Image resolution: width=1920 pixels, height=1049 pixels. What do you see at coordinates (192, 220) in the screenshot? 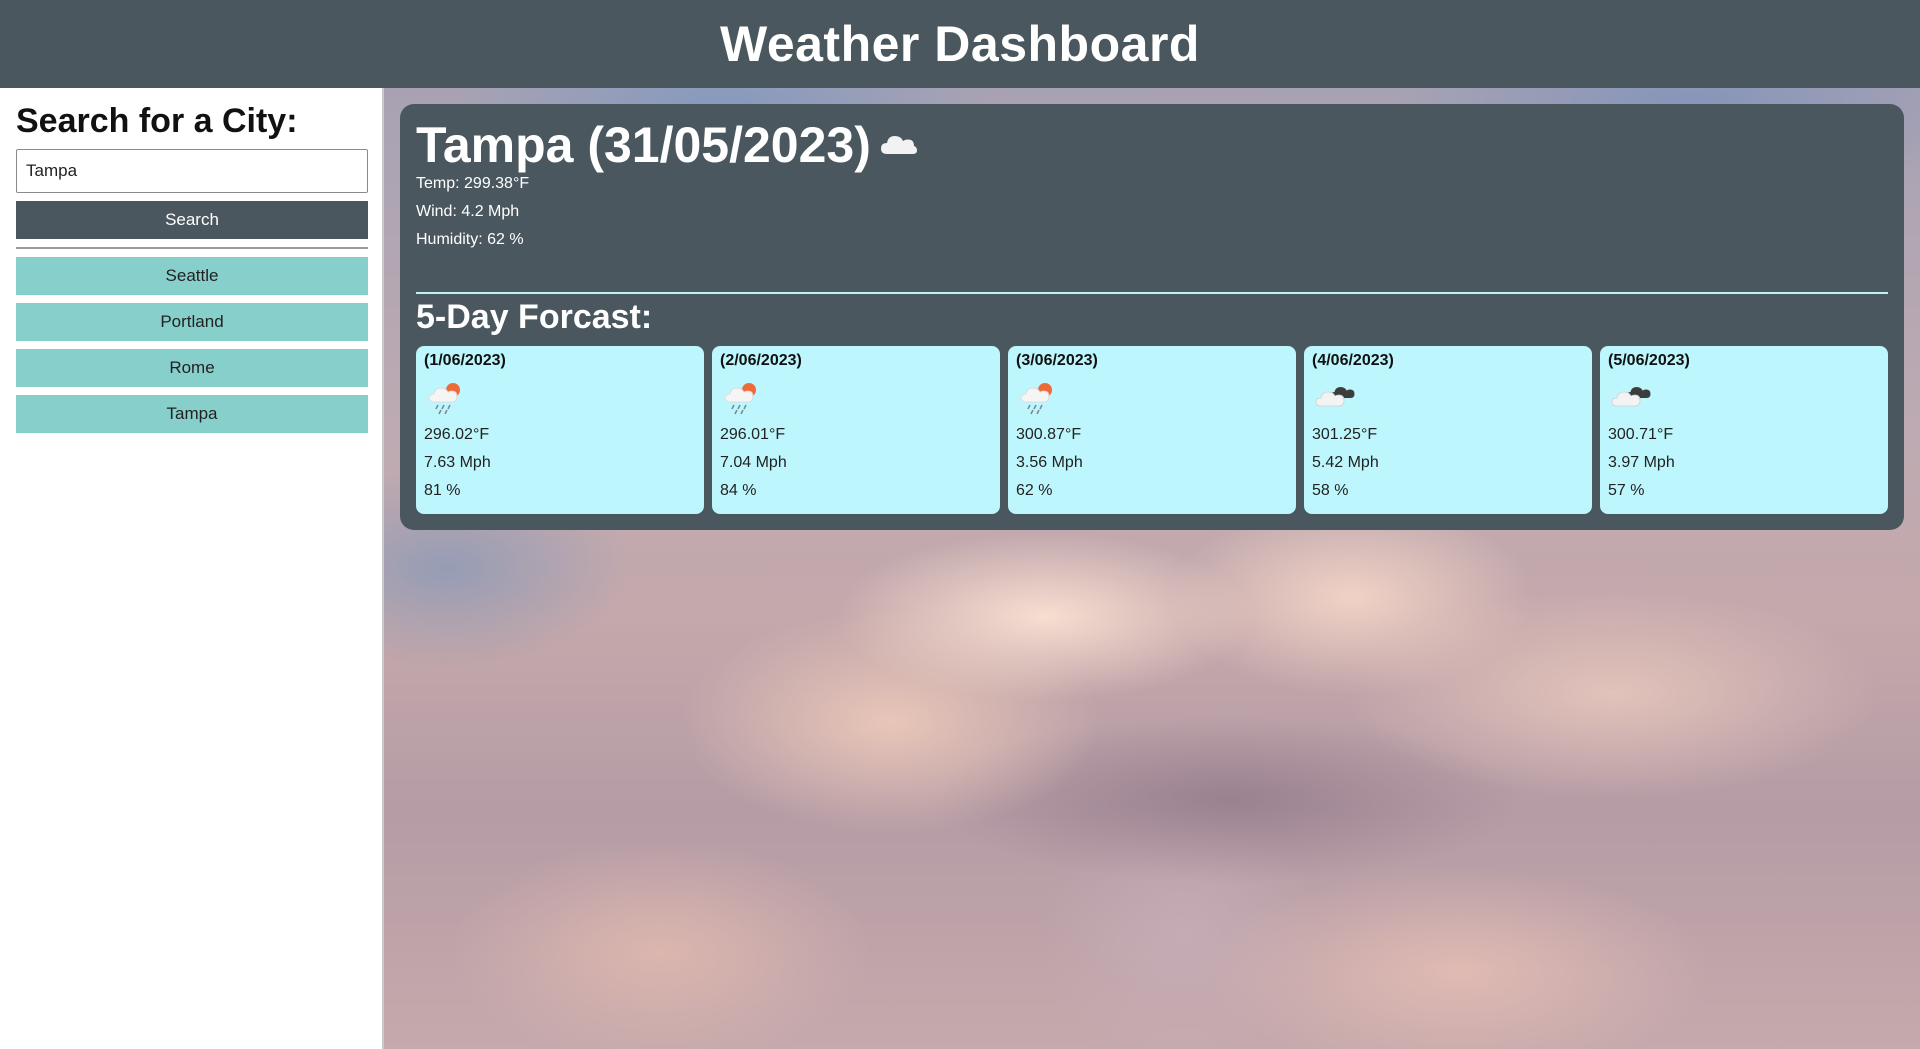
I see `search-button: Search` at bounding box center [192, 220].